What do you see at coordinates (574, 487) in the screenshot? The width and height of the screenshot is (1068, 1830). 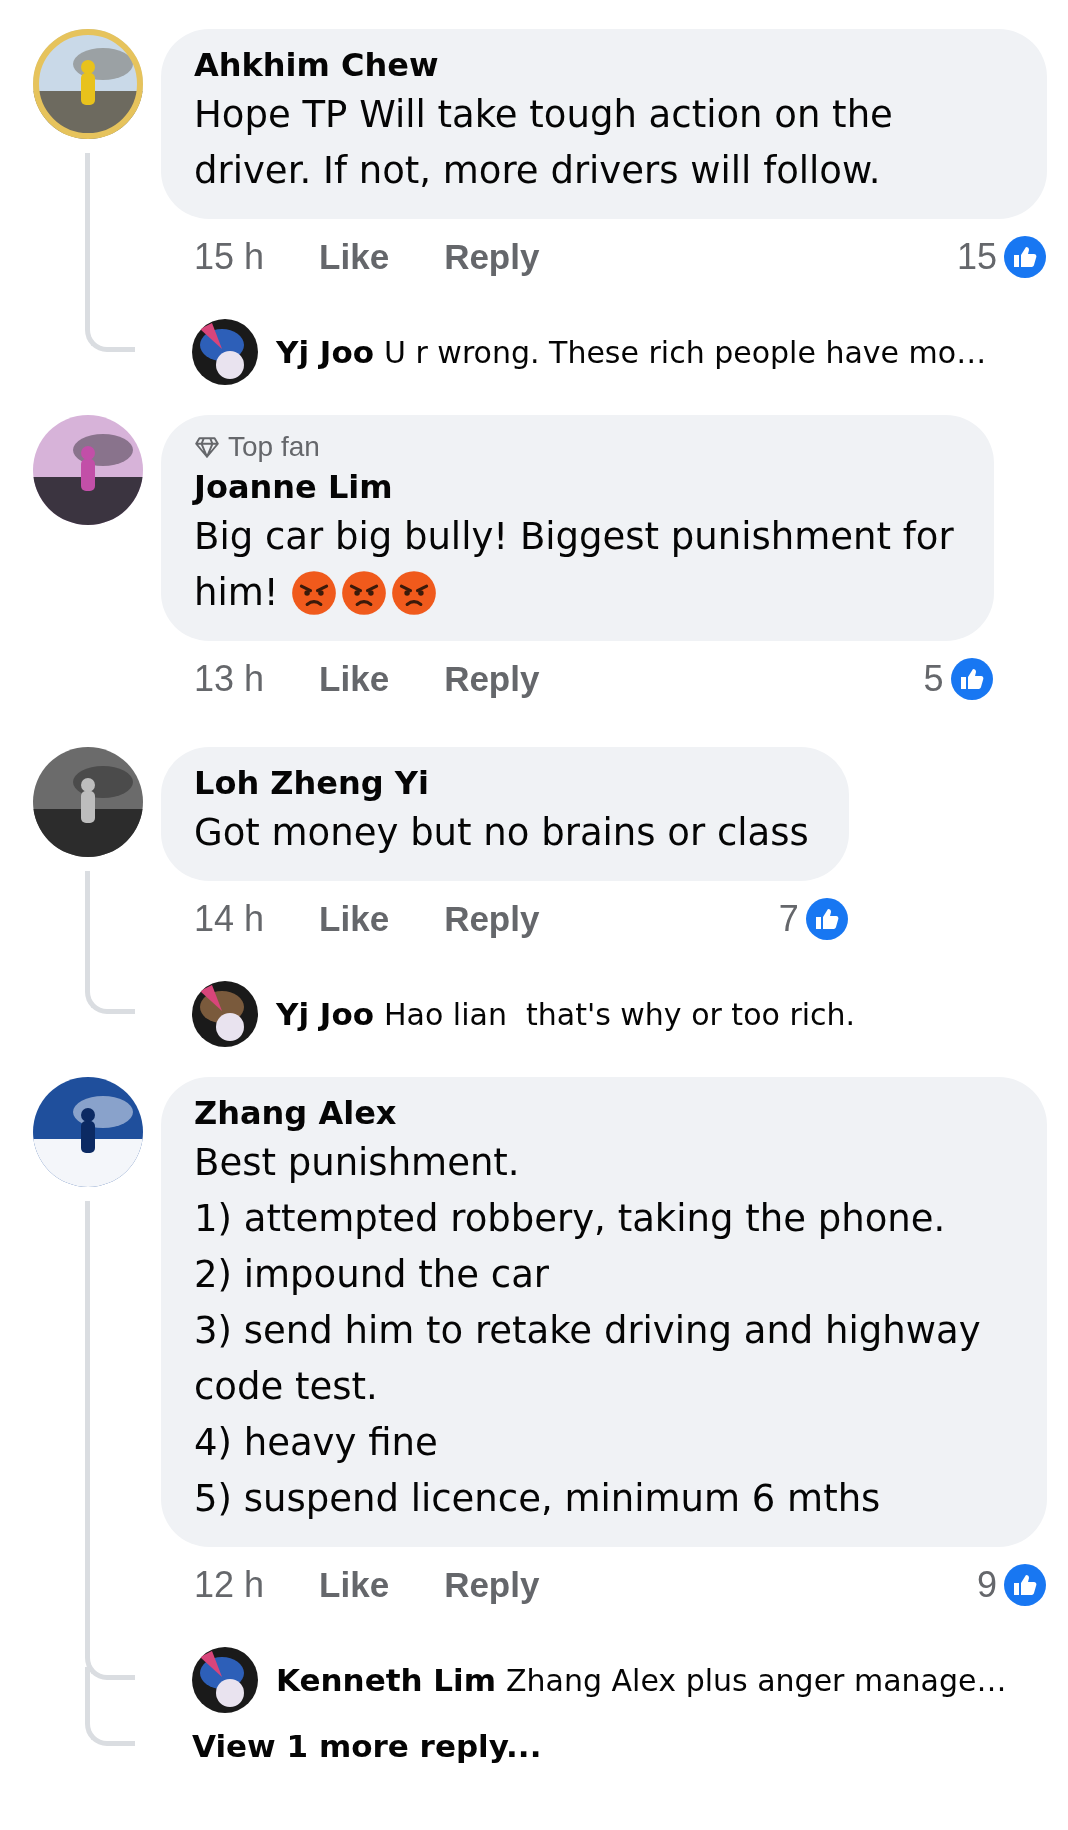 I see `comment-author: Joanne Lim` at bounding box center [574, 487].